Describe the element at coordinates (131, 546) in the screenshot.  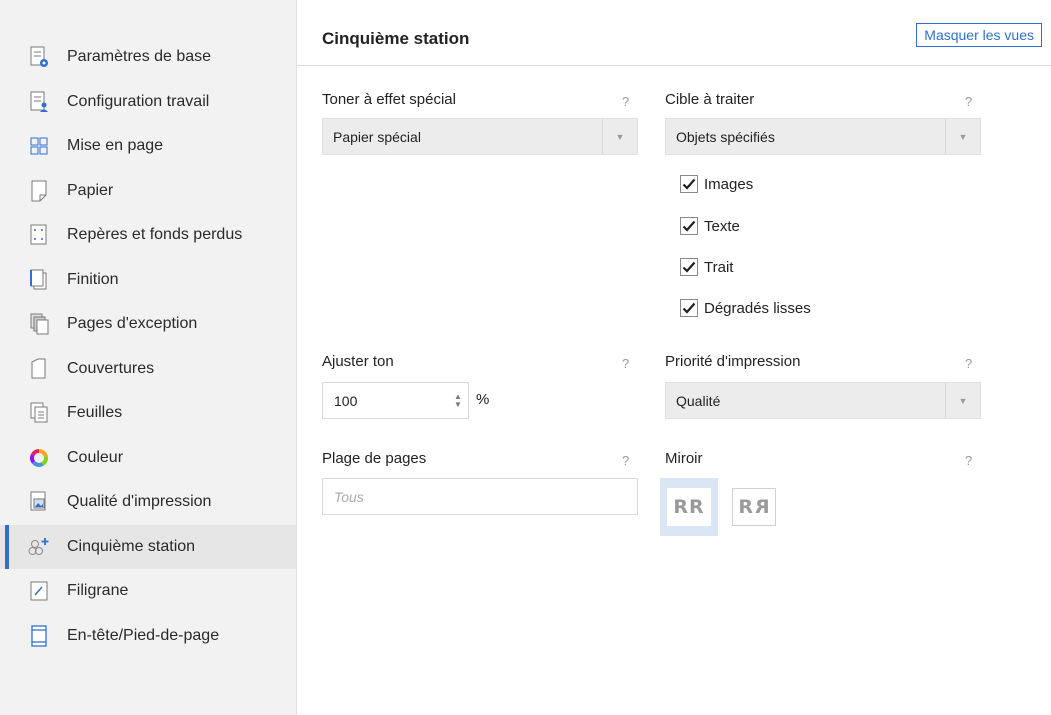
I see `sidebar-item-label: Cinquième station` at that location.